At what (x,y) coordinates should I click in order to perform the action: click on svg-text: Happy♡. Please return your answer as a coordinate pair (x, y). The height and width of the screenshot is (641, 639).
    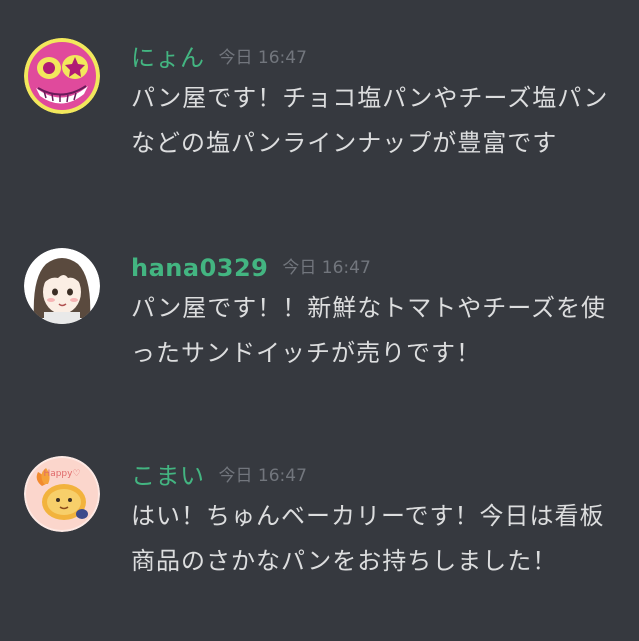
    Looking at the image, I should click on (61, 474).